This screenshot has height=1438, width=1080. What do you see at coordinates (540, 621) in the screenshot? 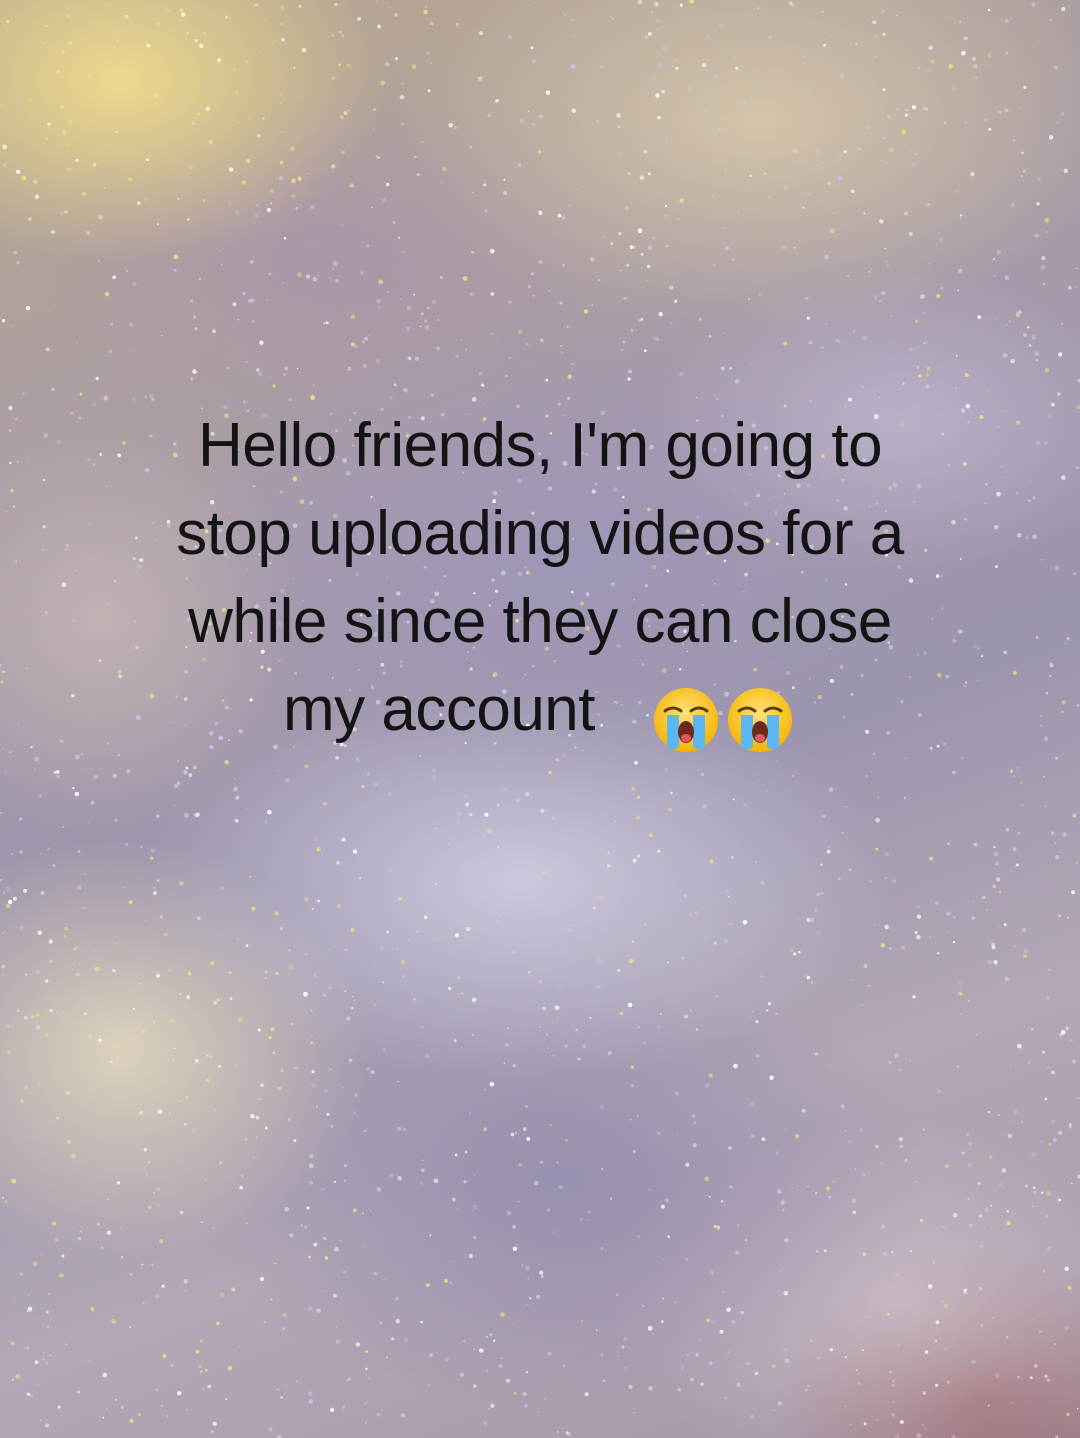
I see `caption-line-3: while since they can close` at bounding box center [540, 621].